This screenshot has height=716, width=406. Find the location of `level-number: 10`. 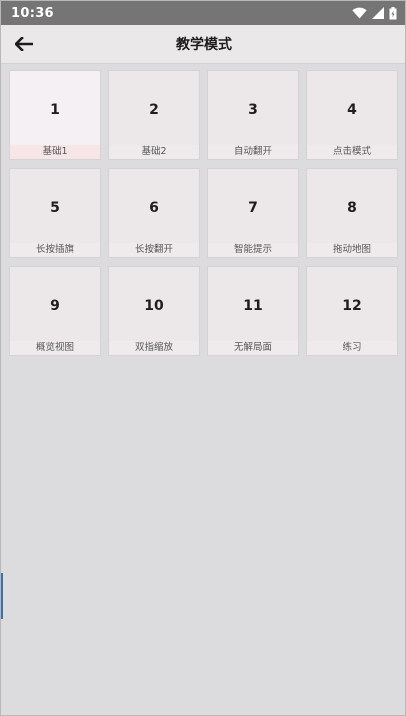

level-number: 10 is located at coordinates (154, 306).